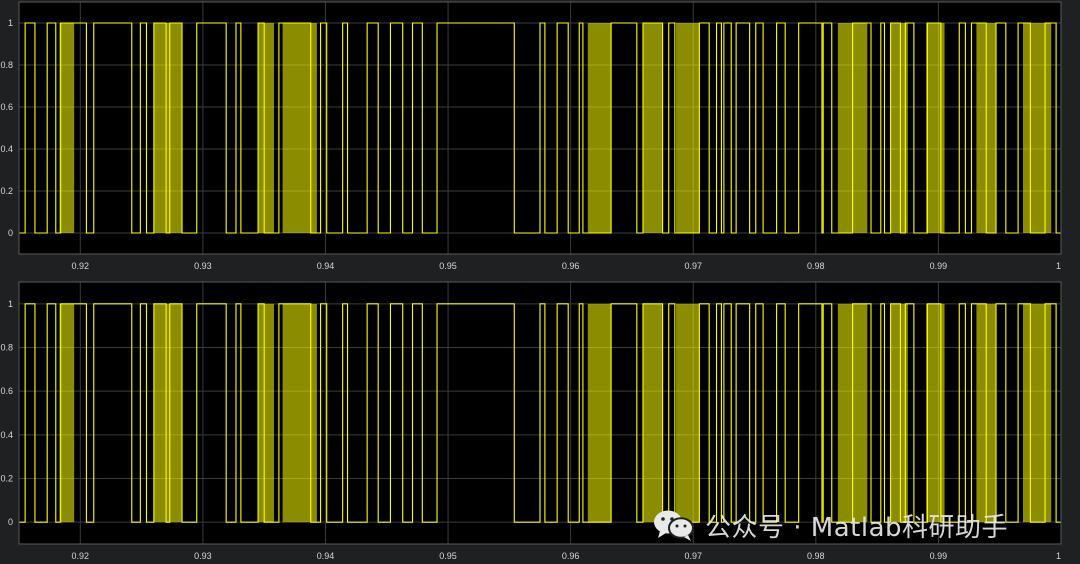  What do you see at coordinates (857, 527) in the screenshot?
I see `watermark-text: 公众号 · Matlab科研助手` at bounding box center [857, 527].